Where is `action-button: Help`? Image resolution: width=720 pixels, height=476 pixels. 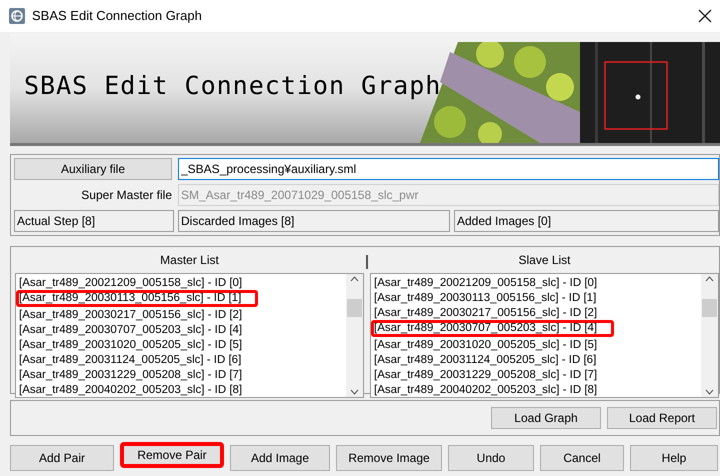
action-button: Help is located at coordinates (674, 458).